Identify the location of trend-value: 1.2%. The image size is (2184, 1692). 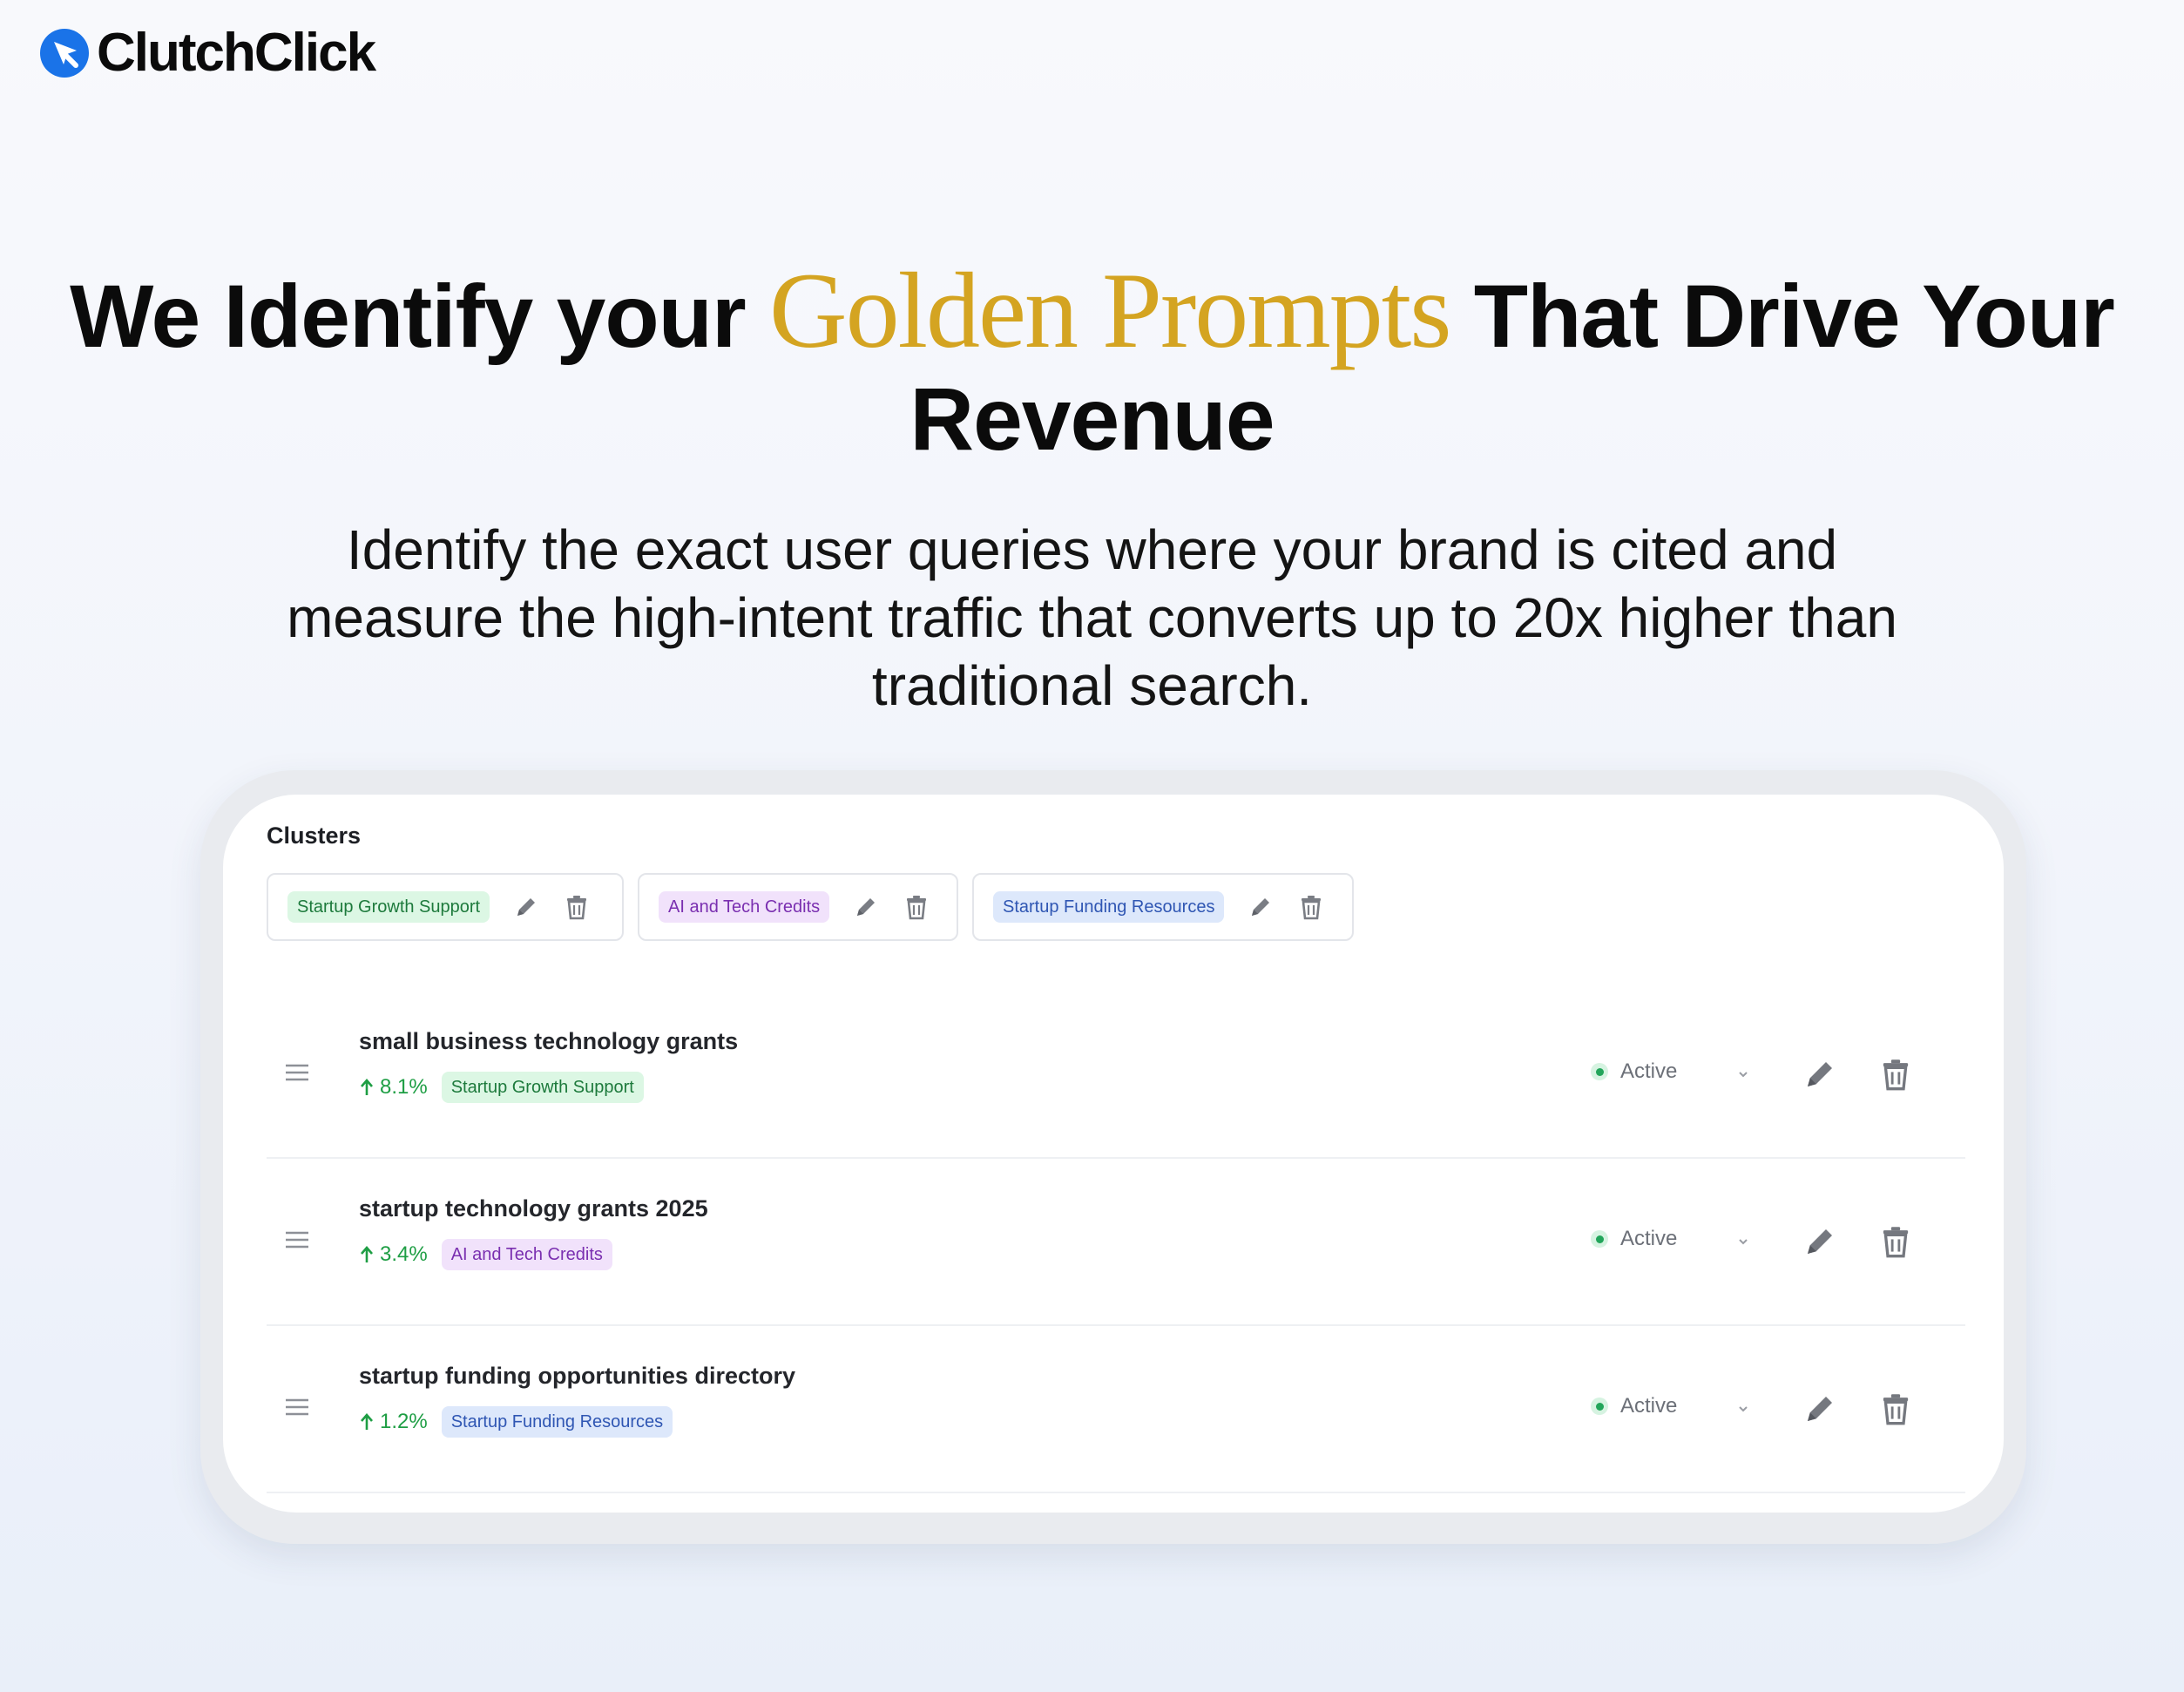
(404, 1421).